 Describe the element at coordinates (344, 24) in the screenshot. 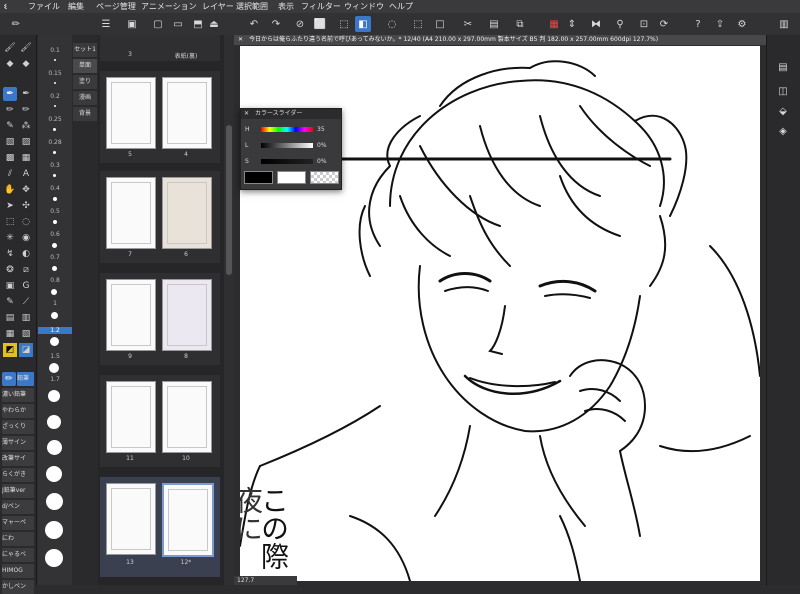

I see `transform-icon: ⬚` at that location.